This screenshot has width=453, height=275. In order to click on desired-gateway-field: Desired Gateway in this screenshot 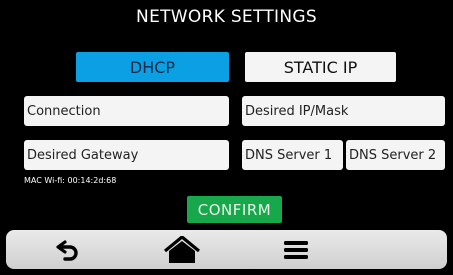, I will do `click(126, 155)`.